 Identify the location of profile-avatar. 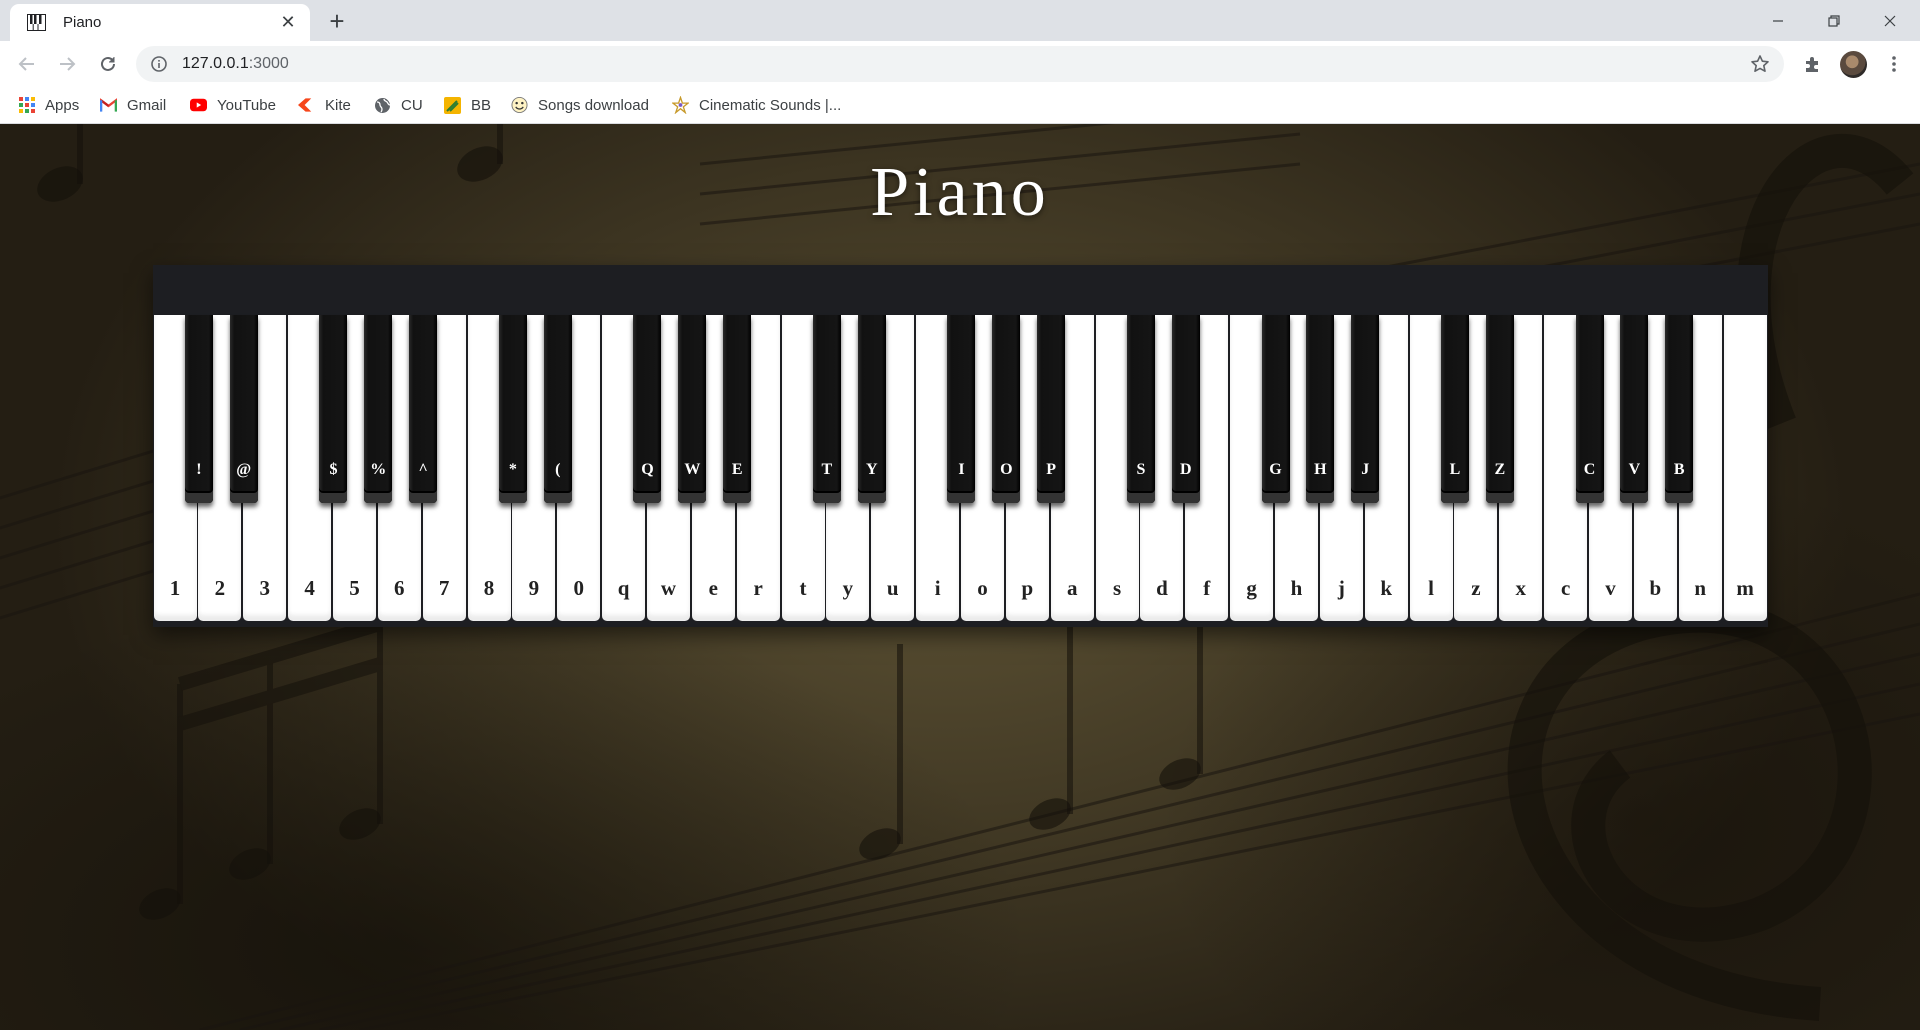
(1853, 64).